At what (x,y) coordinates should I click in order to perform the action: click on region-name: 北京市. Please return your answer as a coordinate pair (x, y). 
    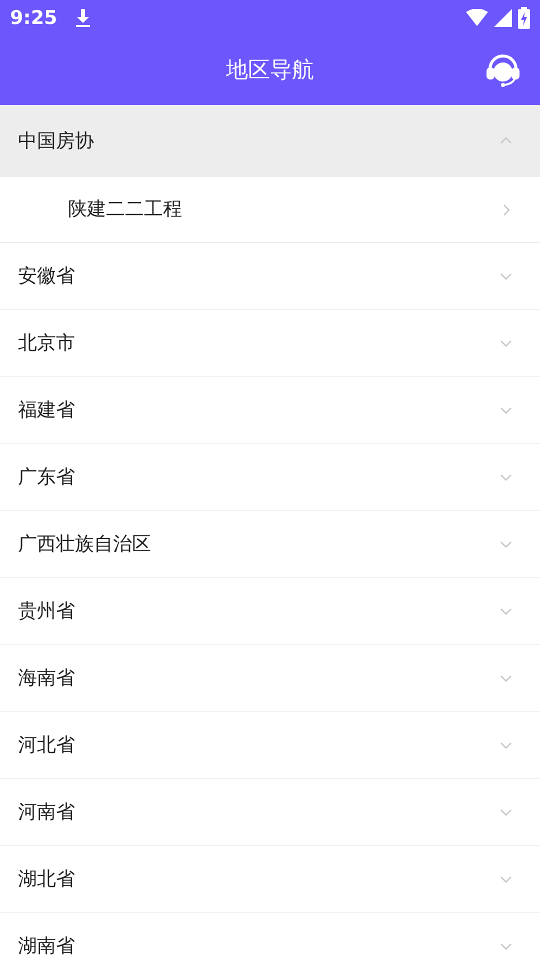
    Looking at the image, I should click on (46, 343).